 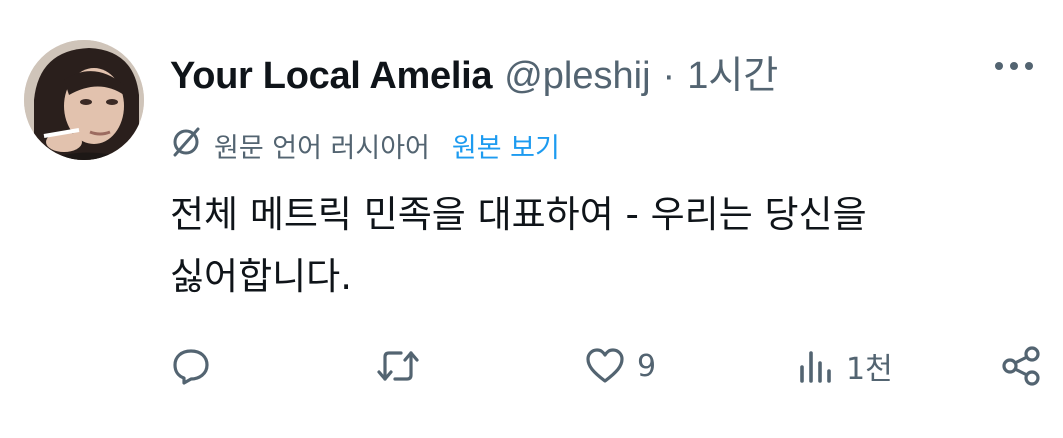 I want to click on timestamp: 1시간, so click(x=732, y=71).